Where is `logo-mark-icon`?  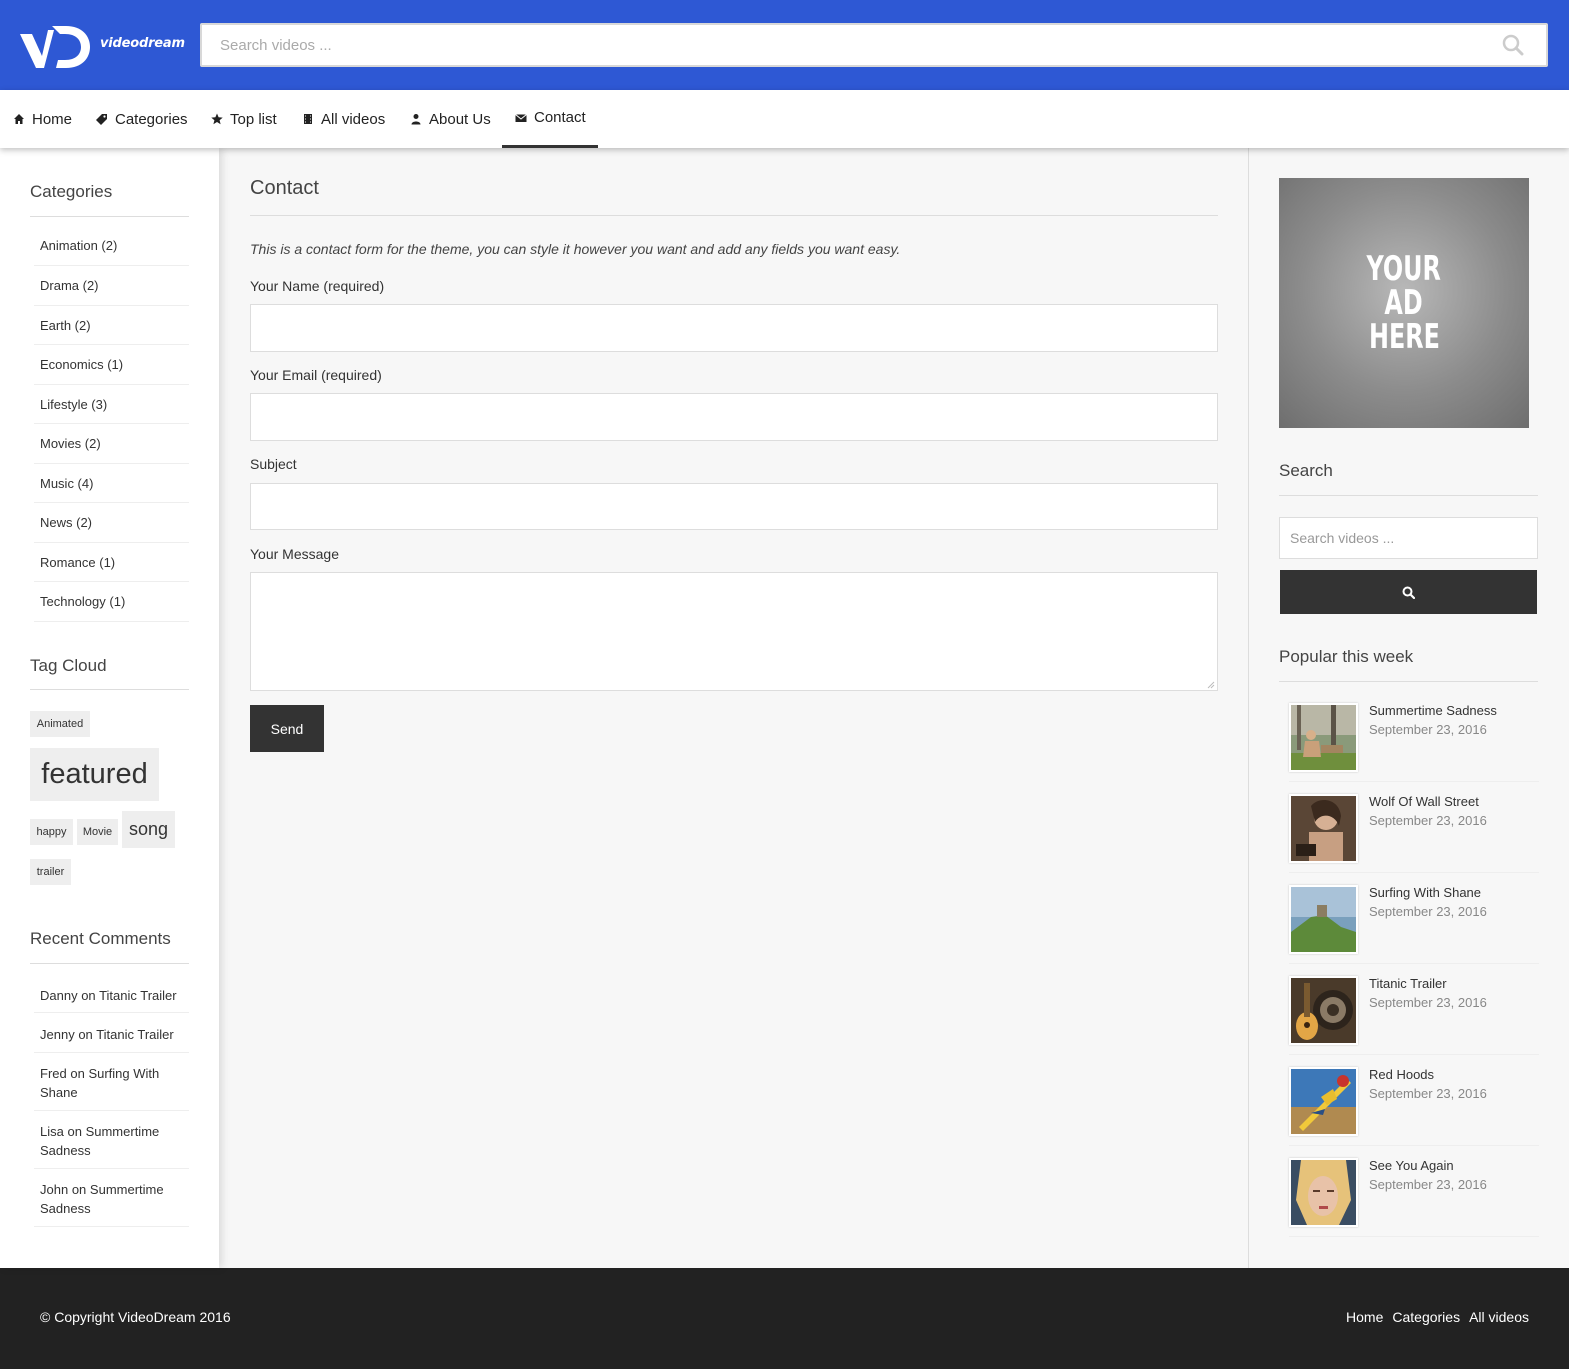
logo-mark-icon is located at coordinates (55, 47).